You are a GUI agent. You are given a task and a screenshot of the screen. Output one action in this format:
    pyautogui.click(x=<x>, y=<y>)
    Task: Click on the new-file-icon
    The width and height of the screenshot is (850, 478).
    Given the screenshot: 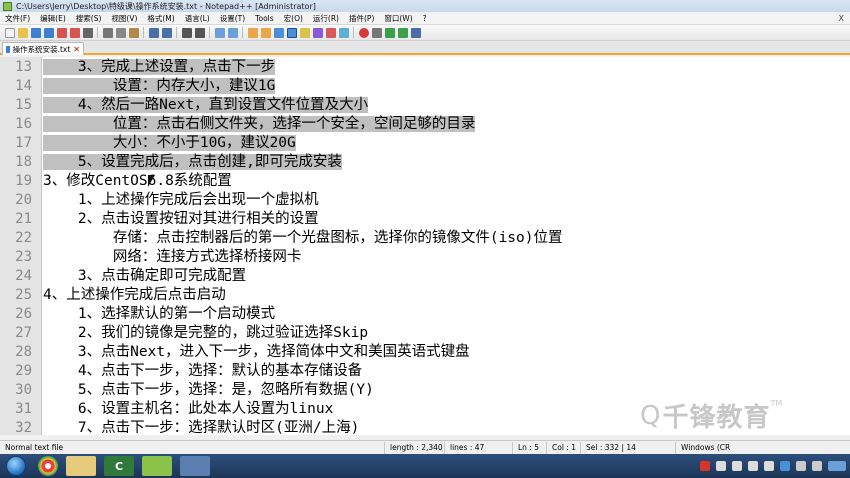 What is the action you would take?
    pyautogui.click(x=9, y=32)
    